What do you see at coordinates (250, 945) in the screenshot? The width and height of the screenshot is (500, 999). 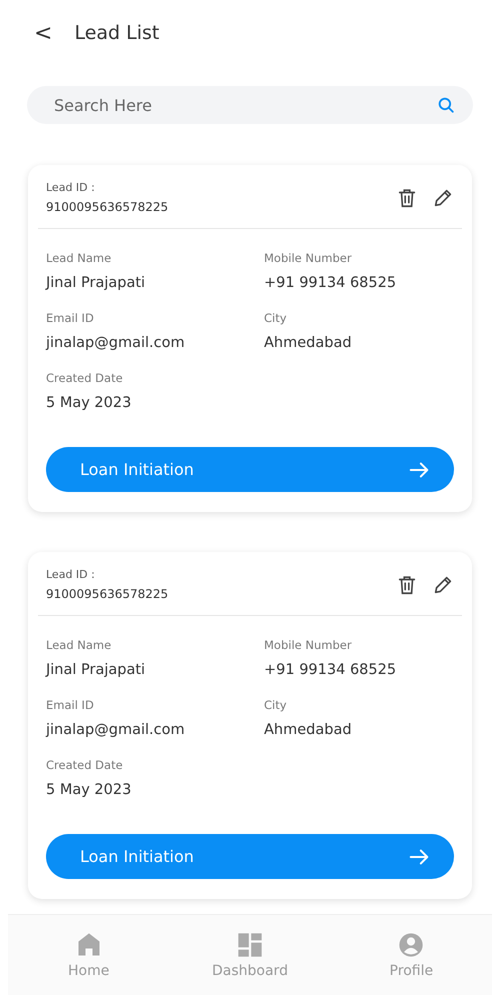 I see `dashboard-icon` at bounding box center [250, 945].